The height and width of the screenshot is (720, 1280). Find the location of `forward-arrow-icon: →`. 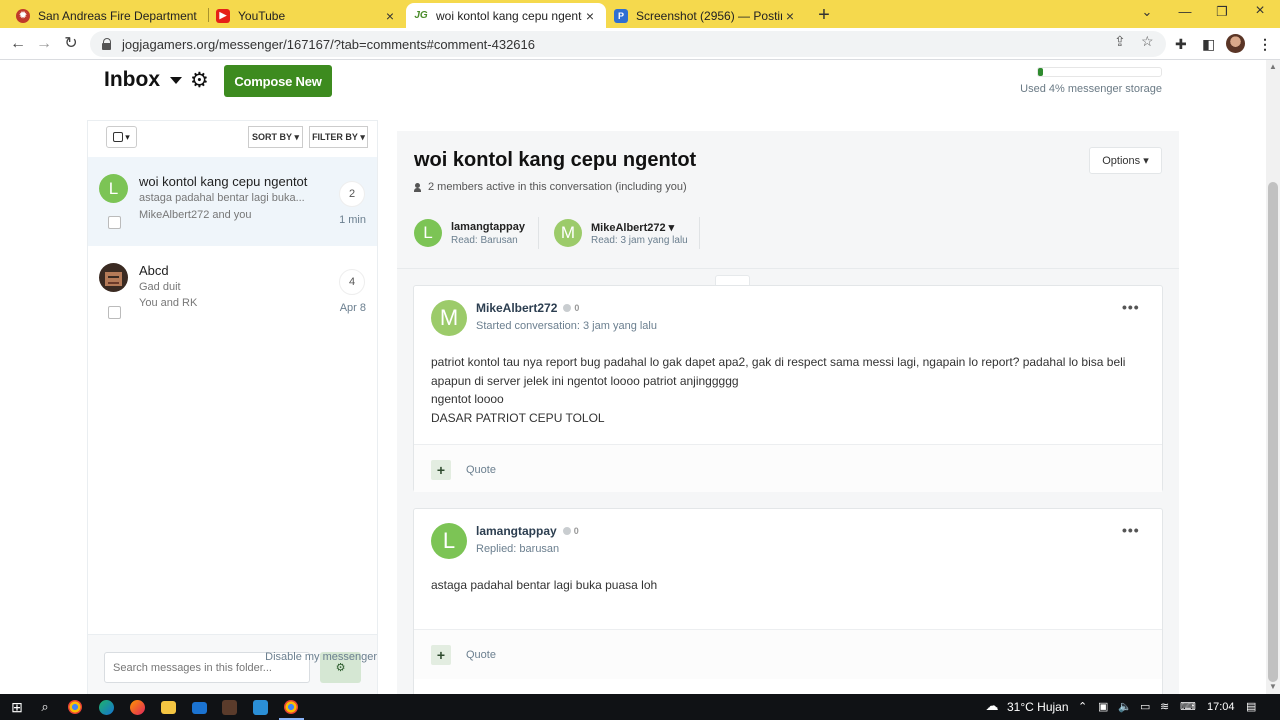

forward-arrow-icon: → is located at coordinates (44, 44).